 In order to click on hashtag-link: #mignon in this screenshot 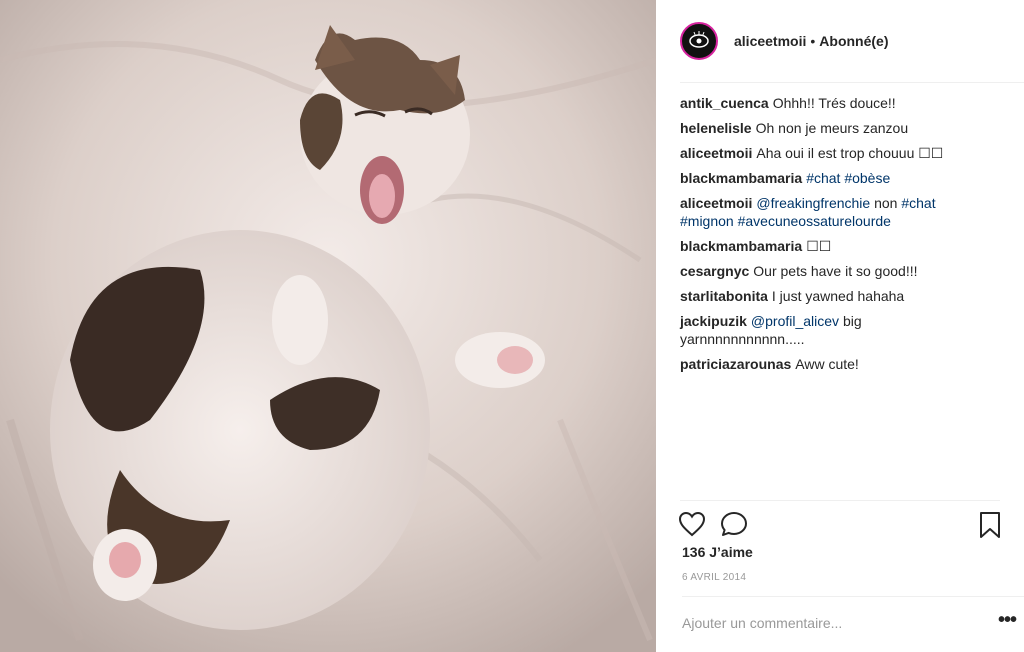, I will do `click(707, 221)`.